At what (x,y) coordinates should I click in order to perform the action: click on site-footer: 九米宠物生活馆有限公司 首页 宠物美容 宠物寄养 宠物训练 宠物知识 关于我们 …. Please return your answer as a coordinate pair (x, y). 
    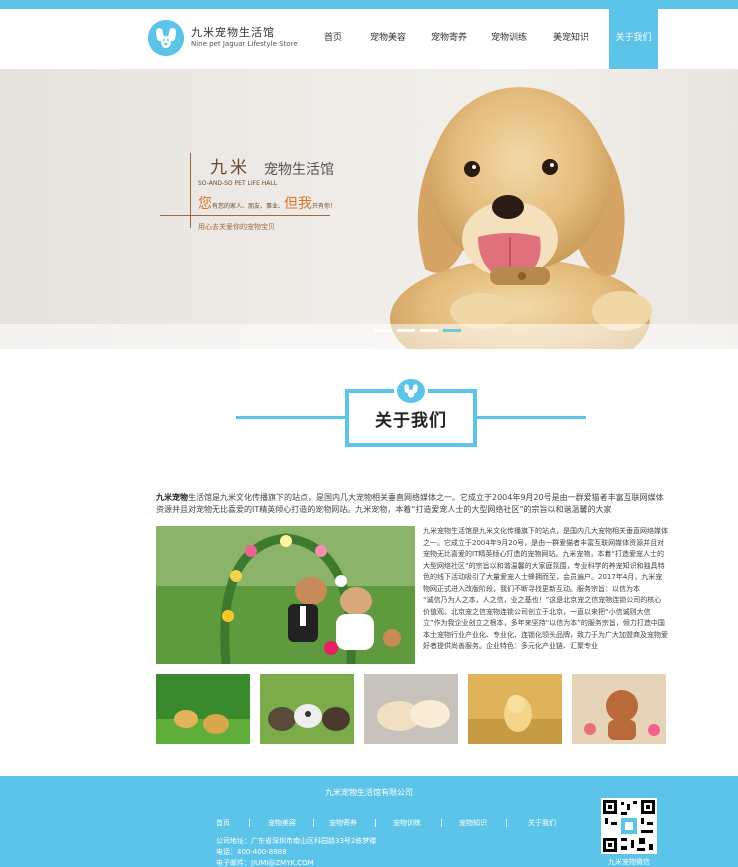
    Looking at the image, I should click on (369, 821).